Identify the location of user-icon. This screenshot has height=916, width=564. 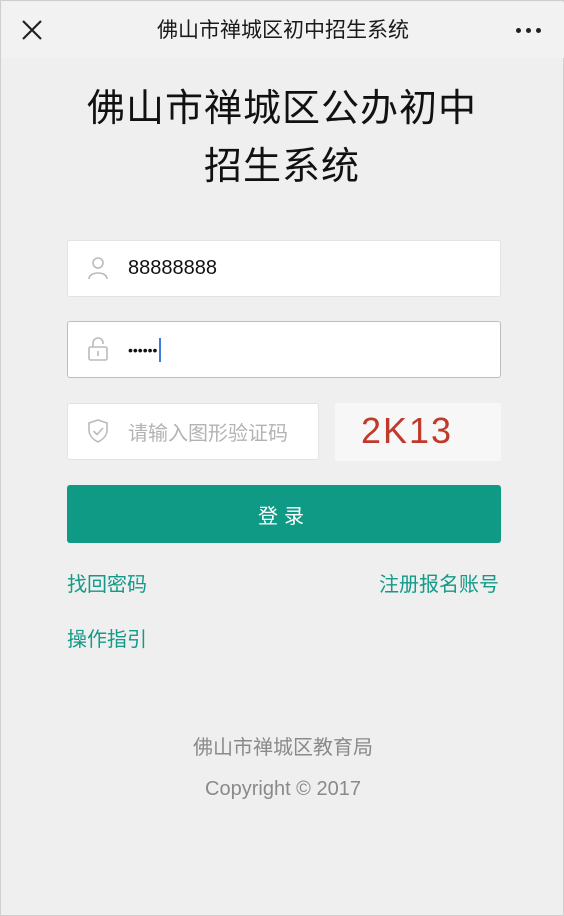
(98, 268).